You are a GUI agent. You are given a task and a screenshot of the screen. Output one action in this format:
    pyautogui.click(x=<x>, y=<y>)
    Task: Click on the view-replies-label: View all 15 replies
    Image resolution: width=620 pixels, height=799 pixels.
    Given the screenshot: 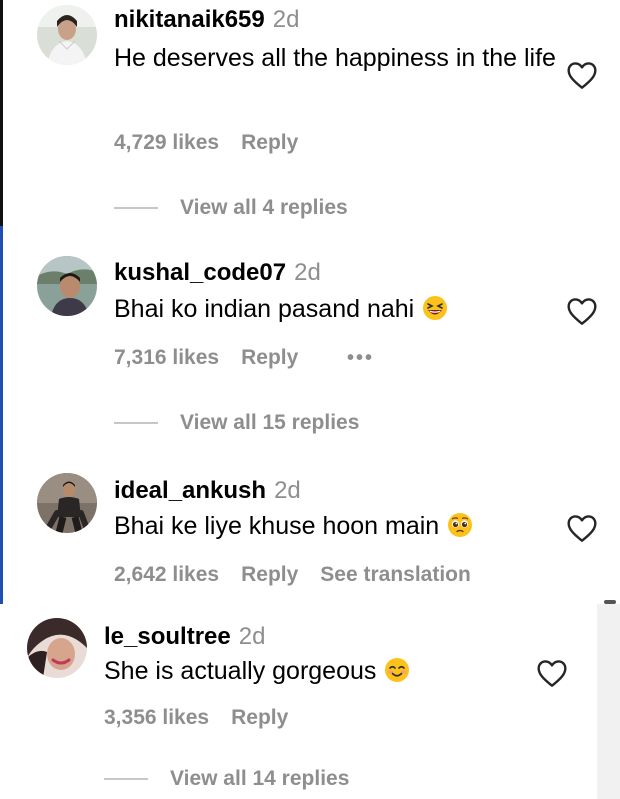 What is the action you would take?
    pyautogui.click(x=269, y=422)
    